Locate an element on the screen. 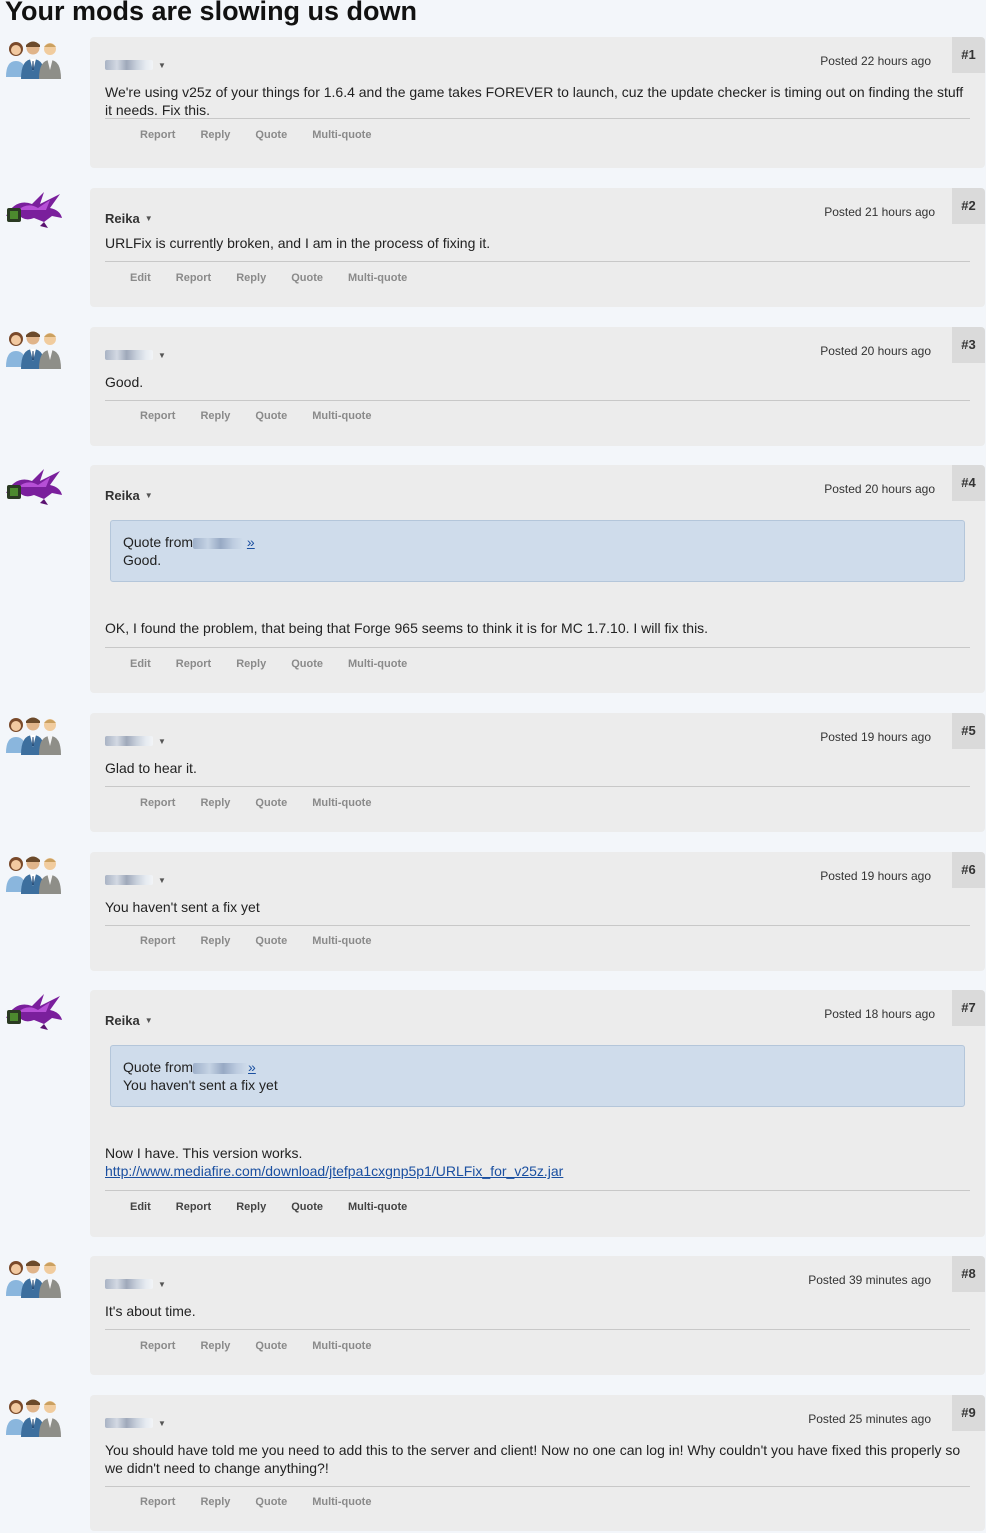  quote-header: Quote from » is located at coordinates (537, 542).